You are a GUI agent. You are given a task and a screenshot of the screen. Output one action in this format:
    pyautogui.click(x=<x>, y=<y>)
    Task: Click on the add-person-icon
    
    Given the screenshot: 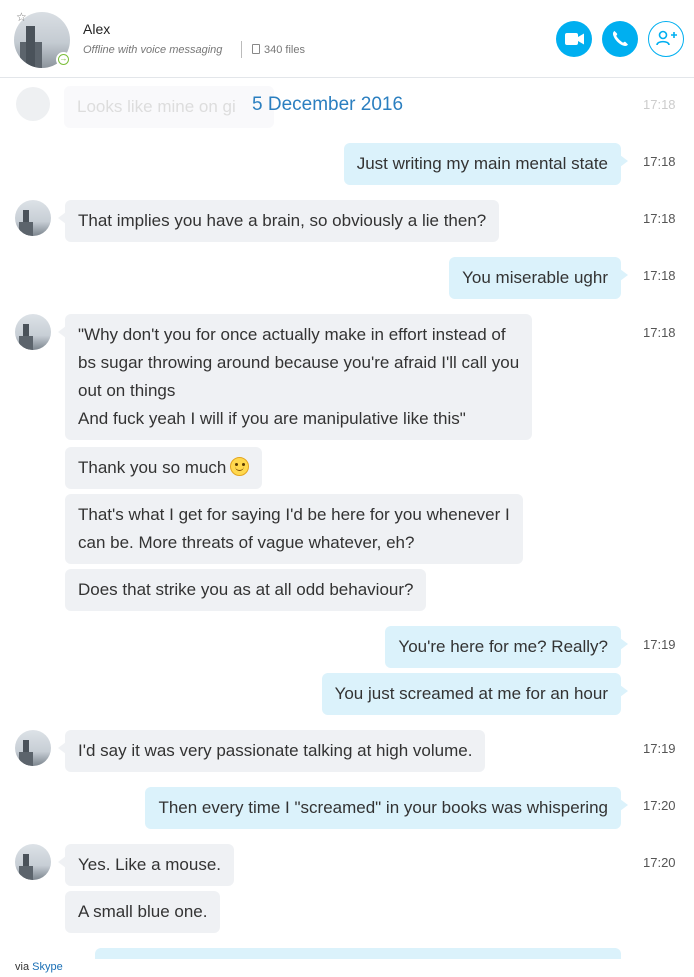 What is the action you would take?
    pyautogui.click(x=666, y=38)
    